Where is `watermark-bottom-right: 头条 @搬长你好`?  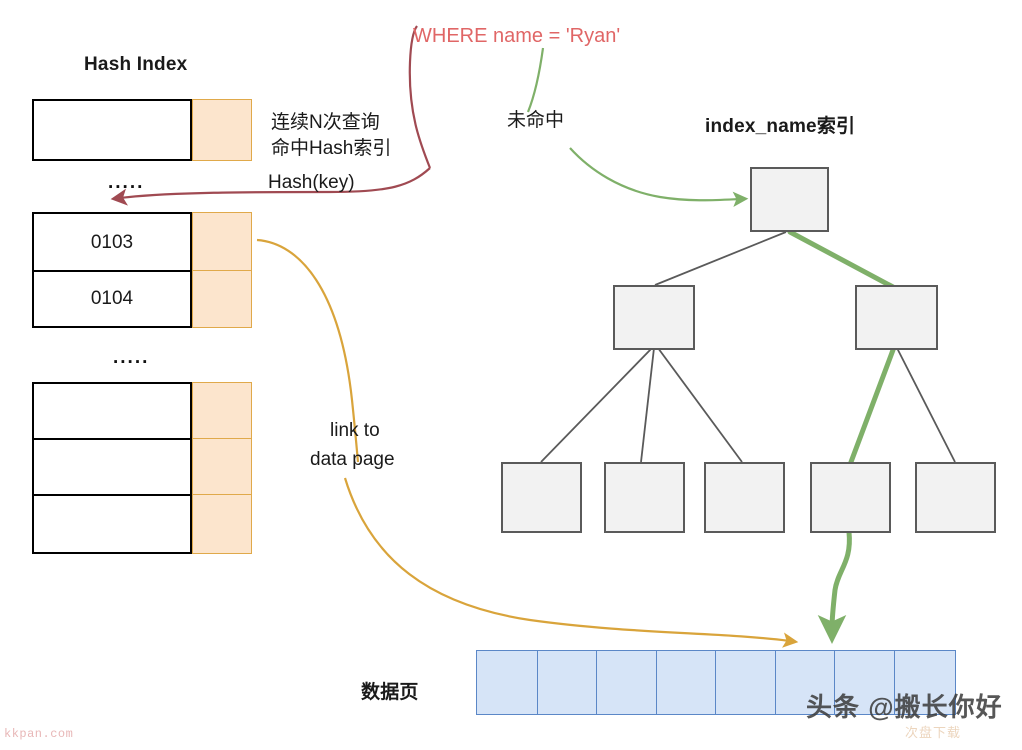
watermark-bottom-right: 头条 @搬长你好 is located at coordinates (904, 707).